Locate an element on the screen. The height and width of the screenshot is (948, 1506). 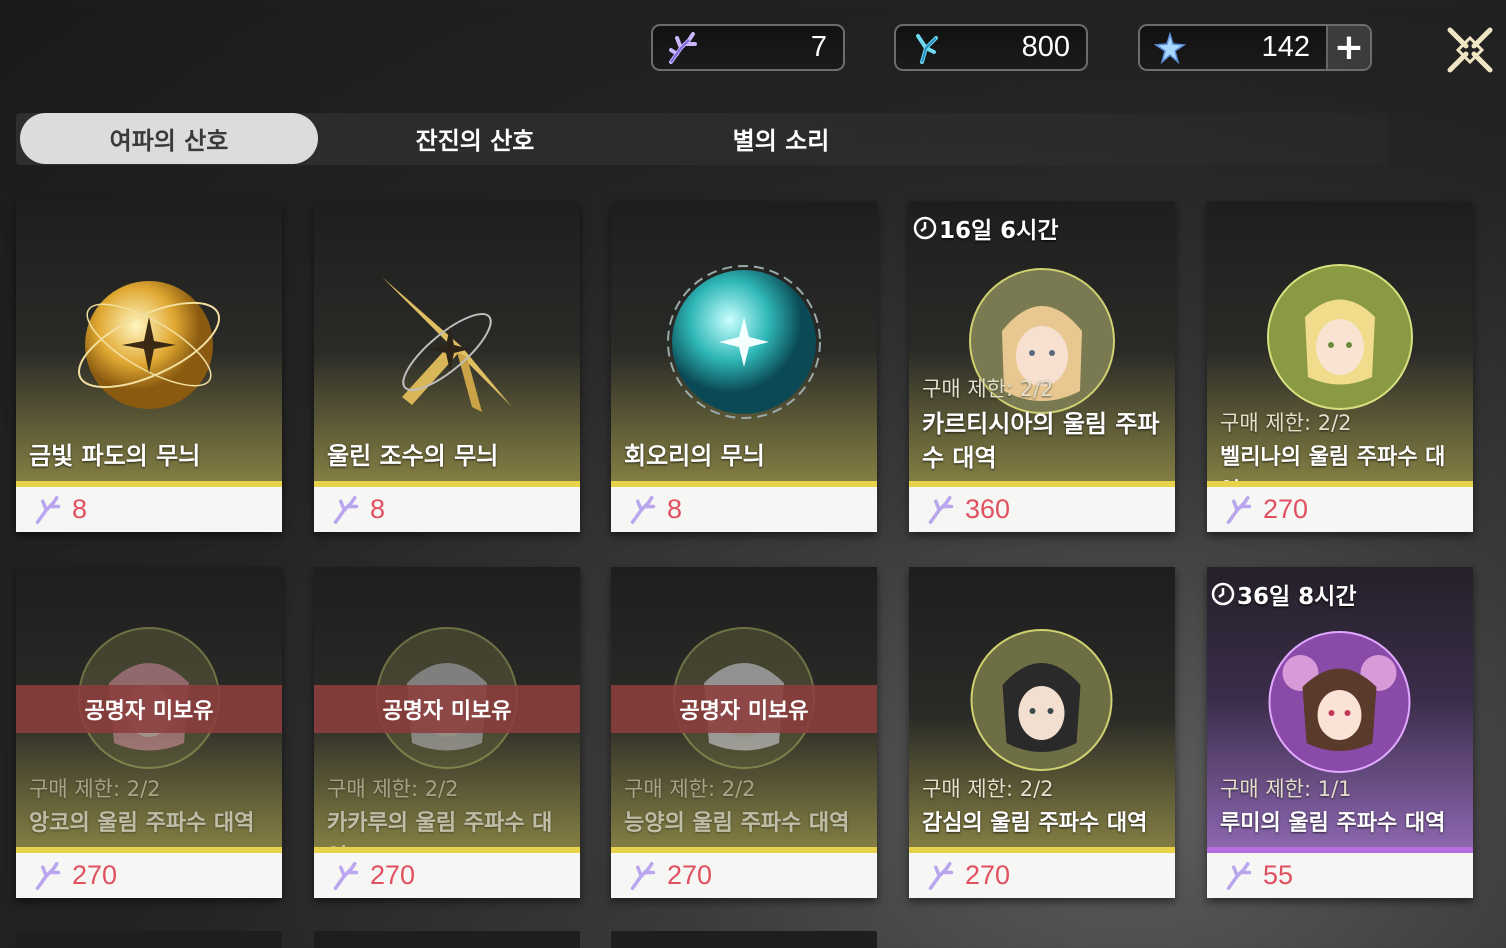
item-name: 금빛 파도의 무늬 is located at coordinates (115, 456).